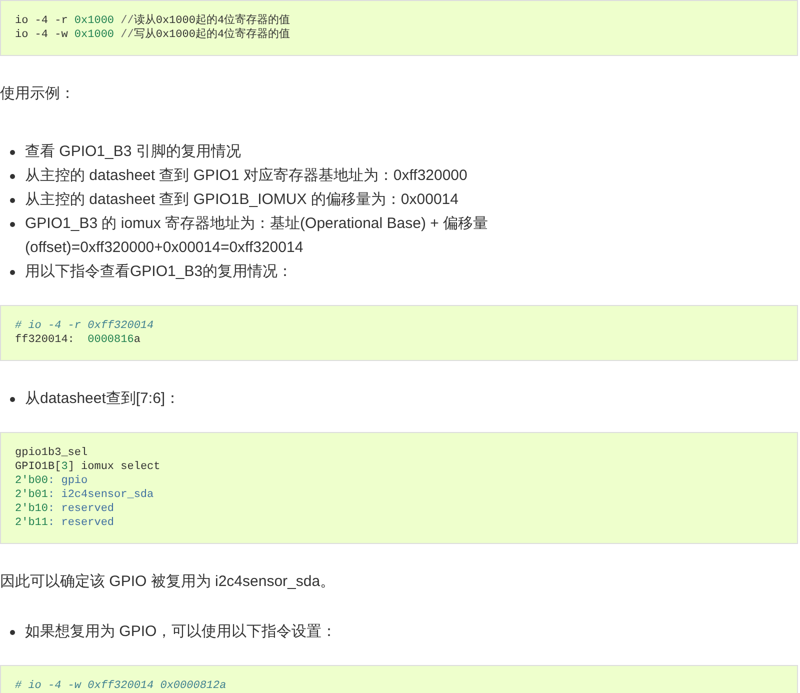  Describe the element at coordinates (399, 679) in the screenshot. I see `code-block: # io -4 -w 0xff320014 0x0000812a` at that location.